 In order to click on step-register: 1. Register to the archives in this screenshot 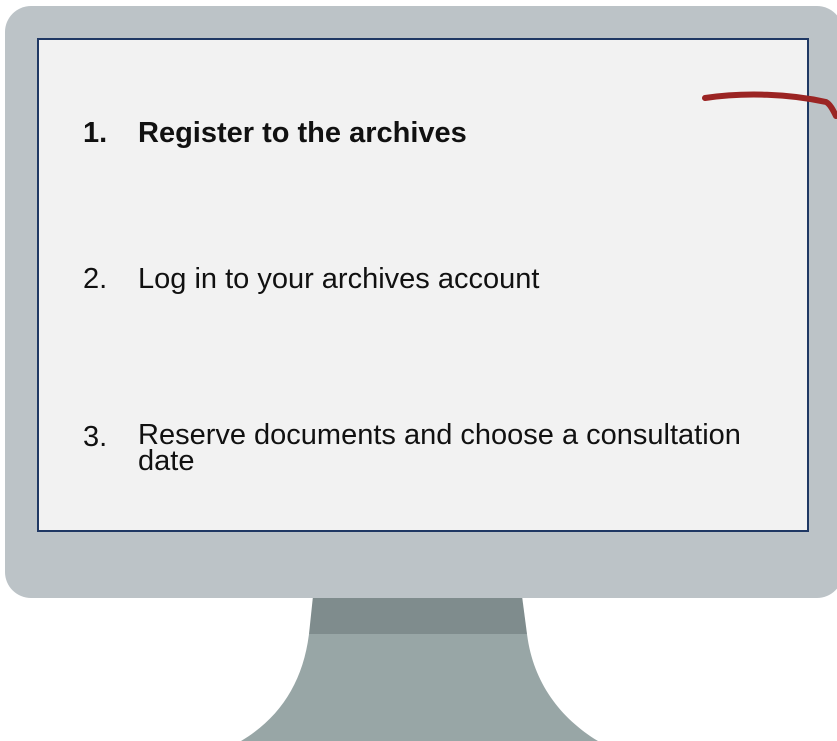, I will do `click(275, 133)`.